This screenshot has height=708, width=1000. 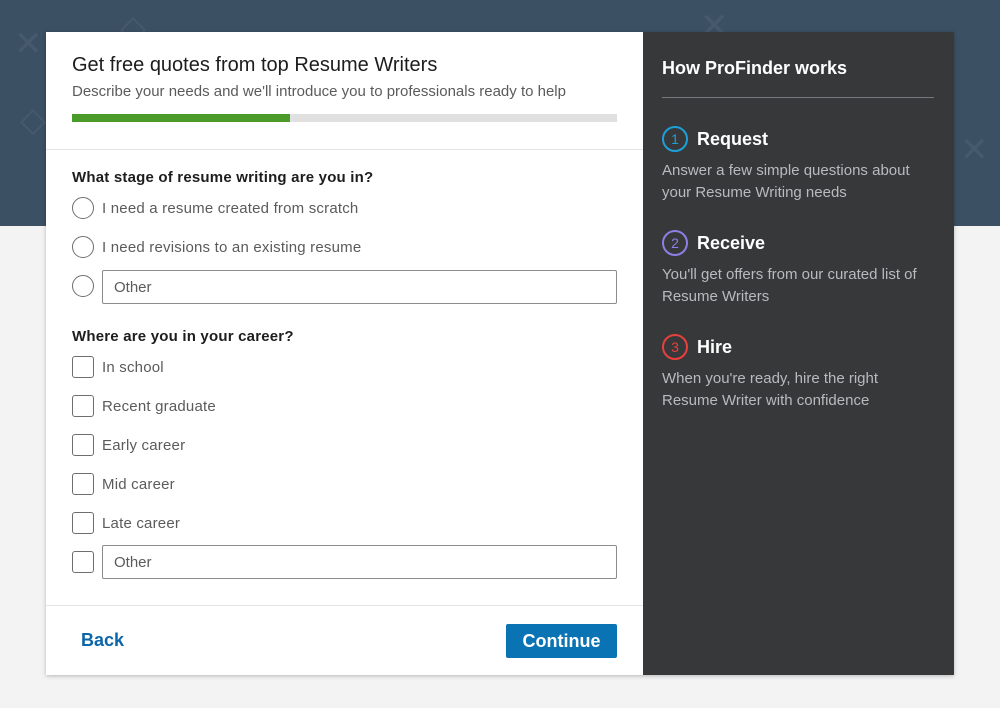 I want to click on radio-option-scratch: I need a resume created from scratch, so click(x=215, y=208).